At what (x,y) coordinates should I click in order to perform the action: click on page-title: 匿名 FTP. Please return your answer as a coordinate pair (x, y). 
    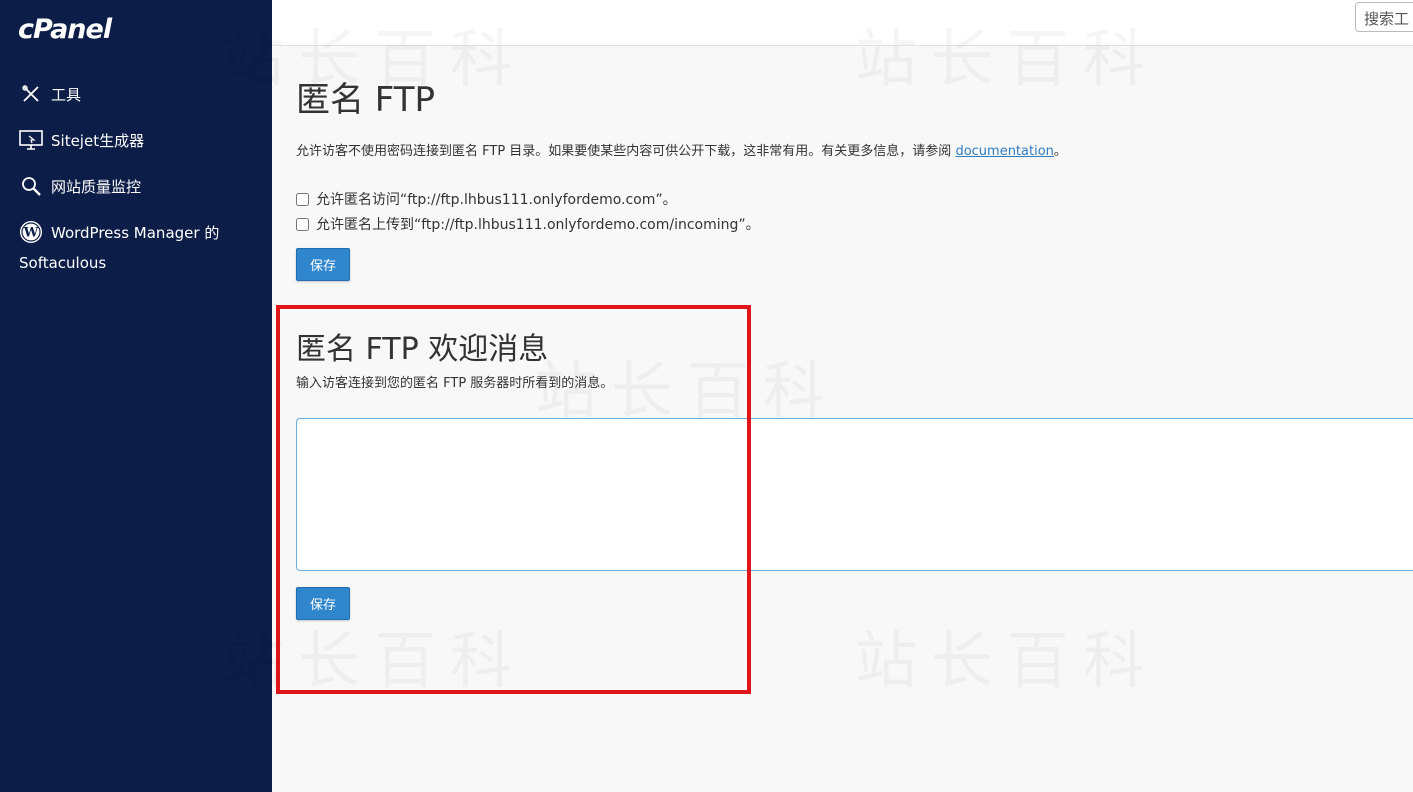
    Looking at the image, I should click on (366, 100).